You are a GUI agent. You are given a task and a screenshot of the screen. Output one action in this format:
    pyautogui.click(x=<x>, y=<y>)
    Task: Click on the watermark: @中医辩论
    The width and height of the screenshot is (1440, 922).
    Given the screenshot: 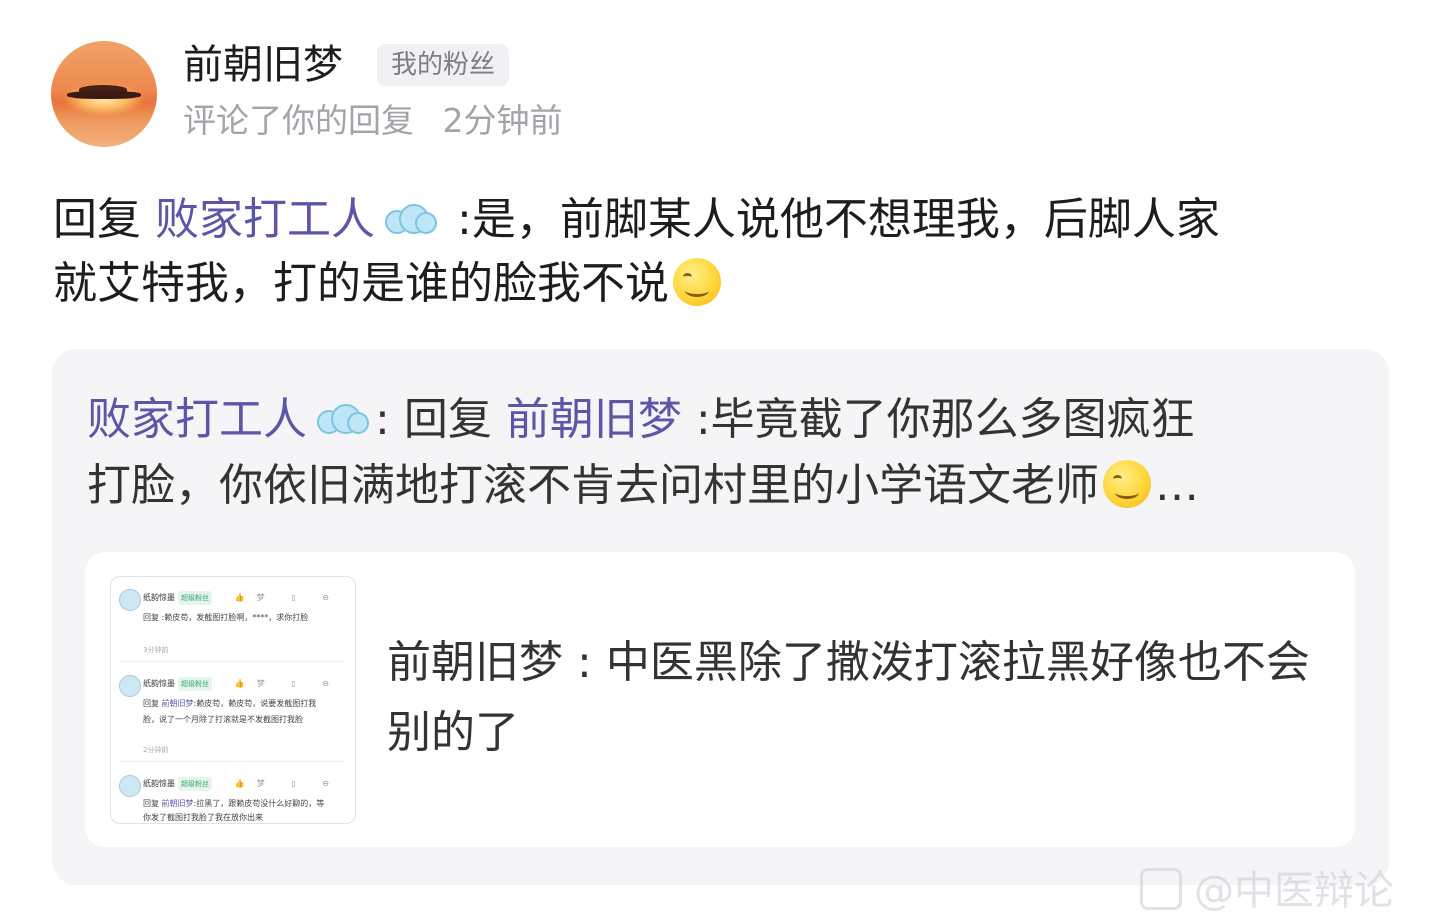 What is the action you would take?
    pyautogui.click(x=1267, y=887)
    